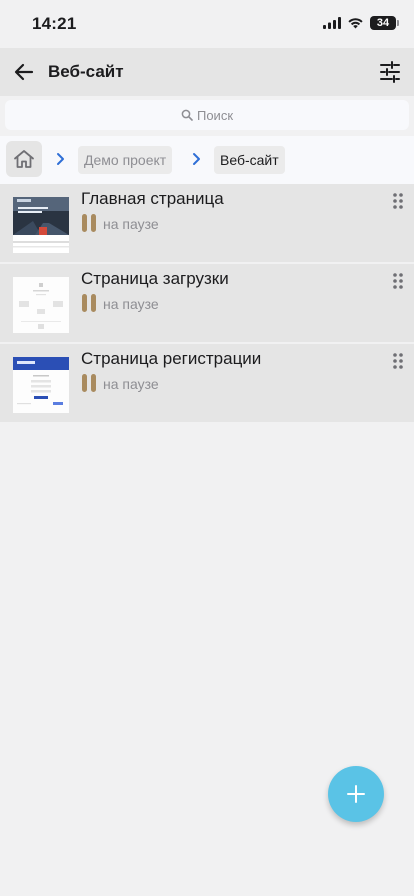 The image size is (414, 896). What do you see at coordinates (155, 278) in the screenshot?
I see `page-title-text: Страница загрузки` at bounding box center [155, 278].